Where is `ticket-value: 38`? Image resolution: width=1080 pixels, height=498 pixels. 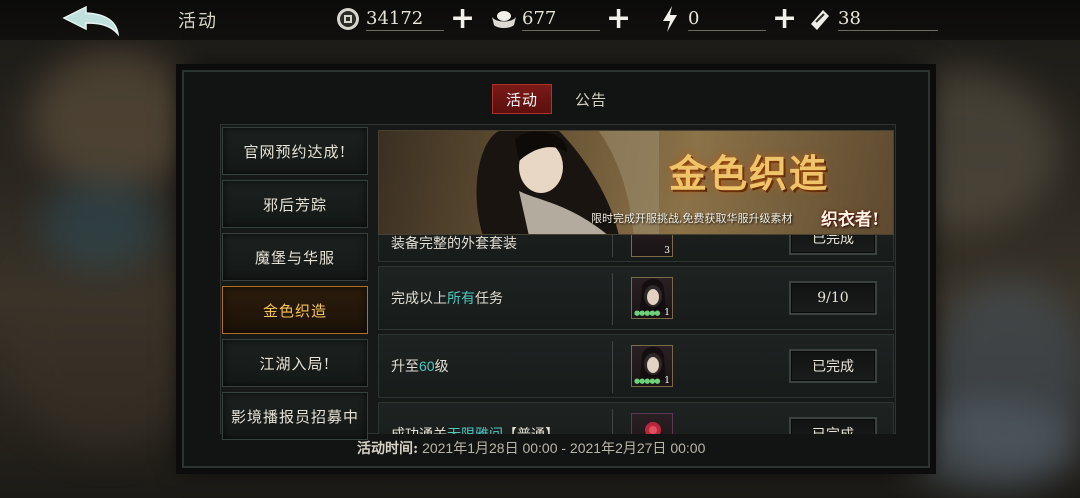 ticket-value: 38 is located at coordinates (888, 19).